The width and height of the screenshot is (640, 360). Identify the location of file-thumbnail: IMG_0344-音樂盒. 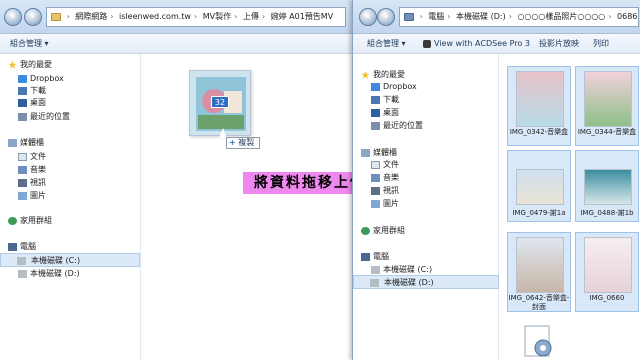
(607, 106).